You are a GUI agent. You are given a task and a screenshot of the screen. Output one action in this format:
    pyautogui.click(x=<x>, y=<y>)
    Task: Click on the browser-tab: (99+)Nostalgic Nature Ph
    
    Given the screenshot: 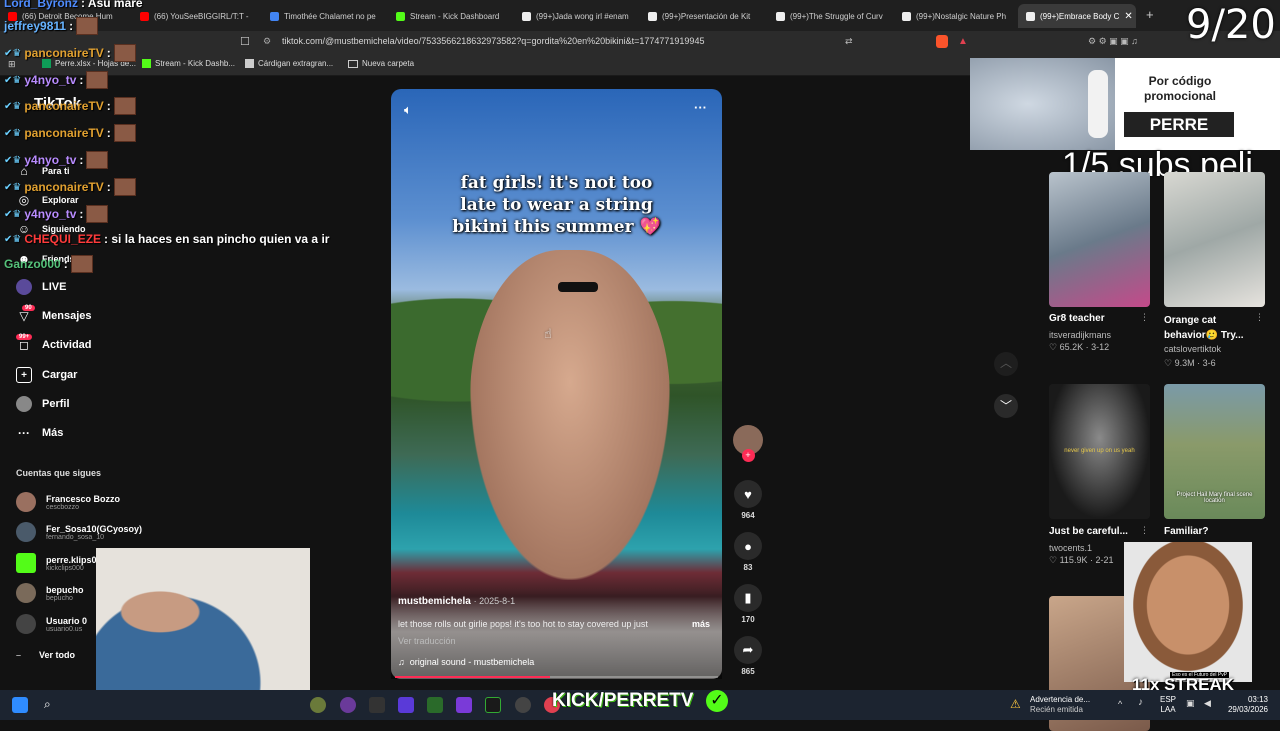 What is the action you would take?
    pyautogui.click(x=955, y=16)
    